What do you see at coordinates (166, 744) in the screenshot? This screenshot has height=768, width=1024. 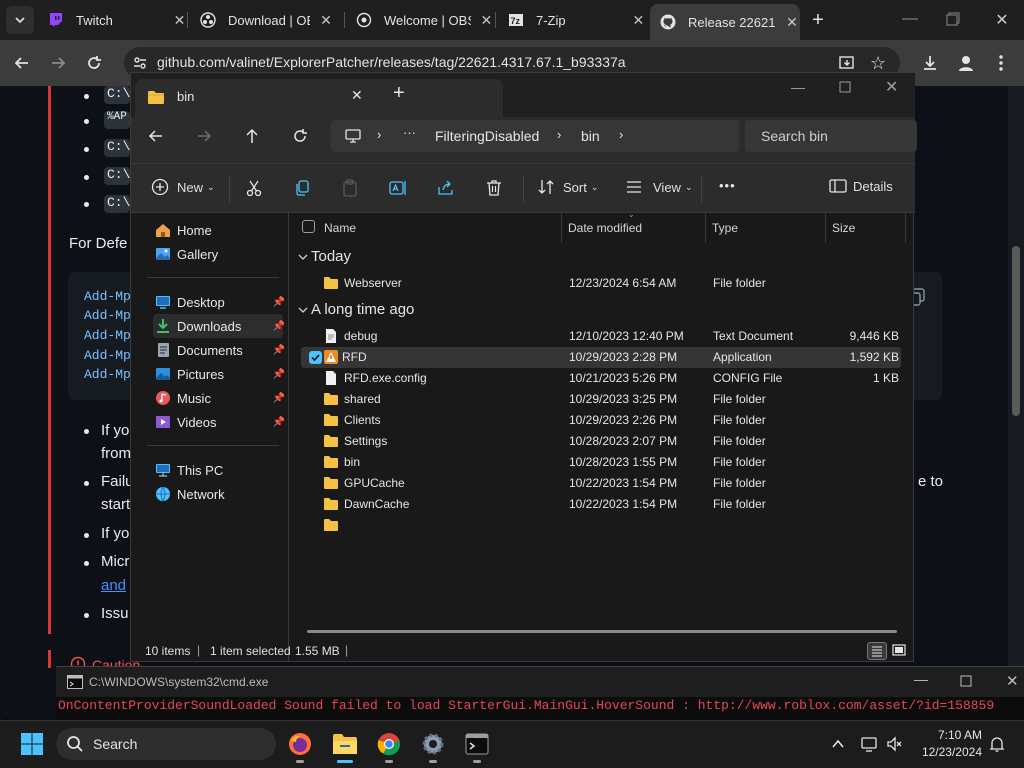 I see `taskbar-search-box: Search` at bounding box center [166, 744].